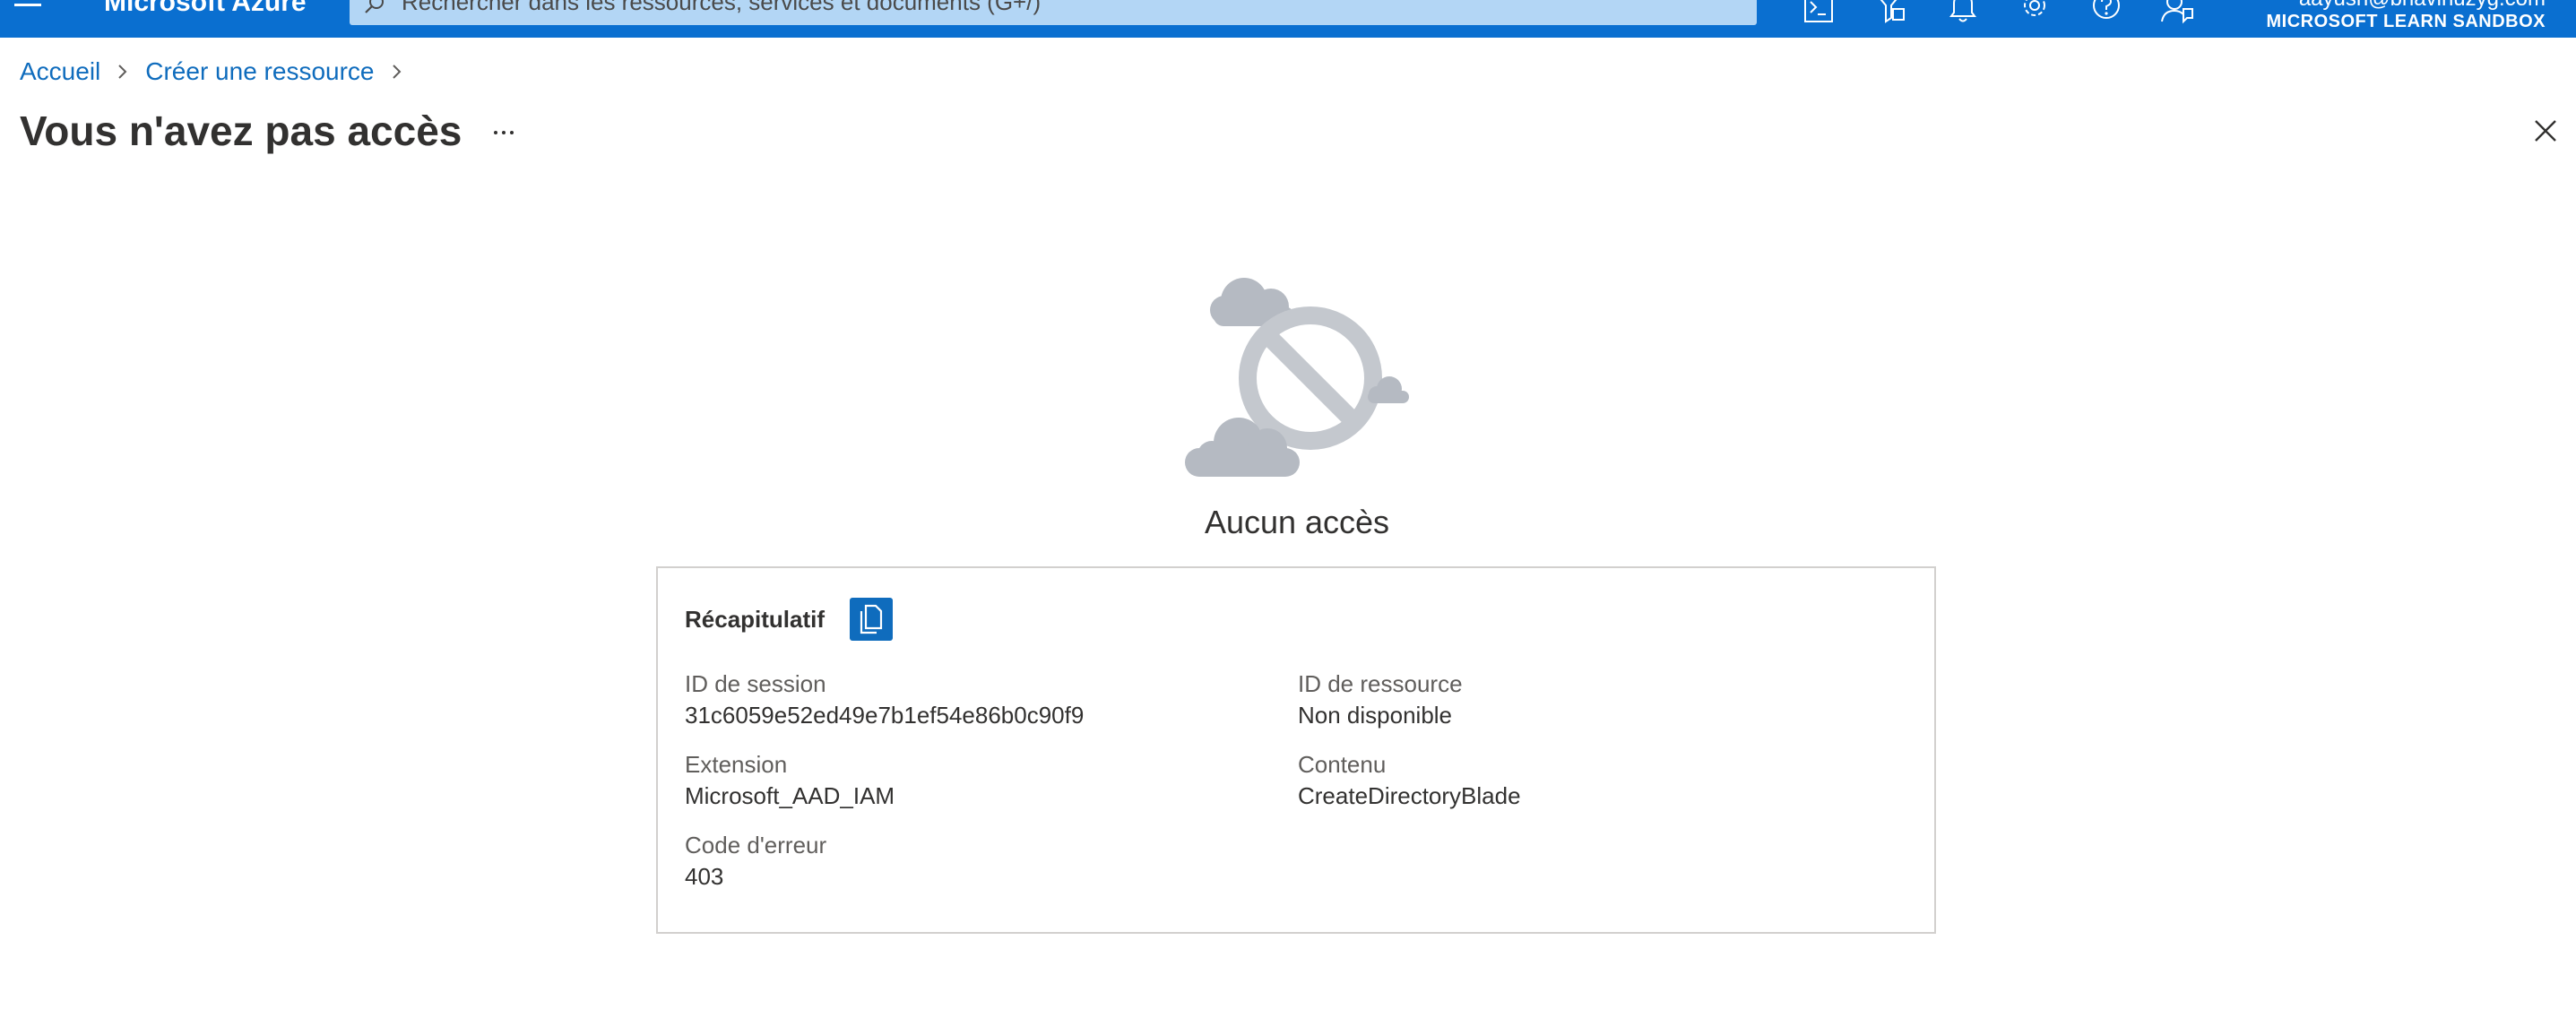  I want to click on breadcrumb-create-resource: Créer une ressource, so click(259, 71).